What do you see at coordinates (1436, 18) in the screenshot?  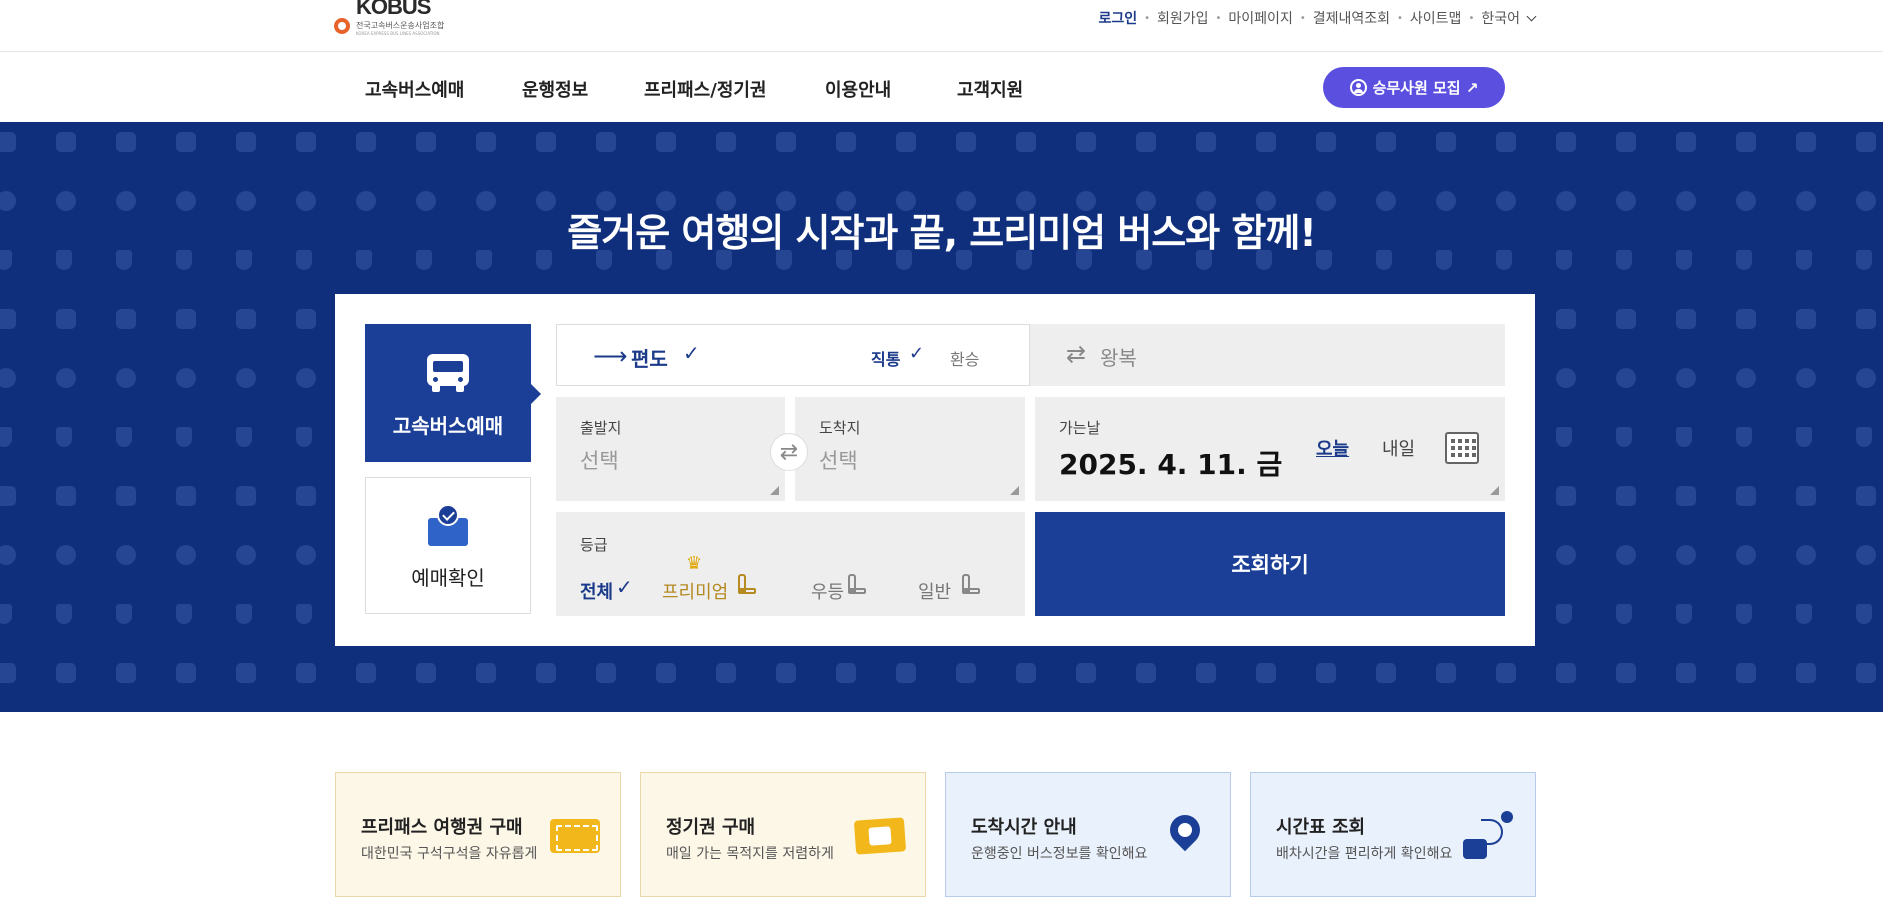 I see `sitemap-link: 사이트맵` at bounding box center [1436, 18].